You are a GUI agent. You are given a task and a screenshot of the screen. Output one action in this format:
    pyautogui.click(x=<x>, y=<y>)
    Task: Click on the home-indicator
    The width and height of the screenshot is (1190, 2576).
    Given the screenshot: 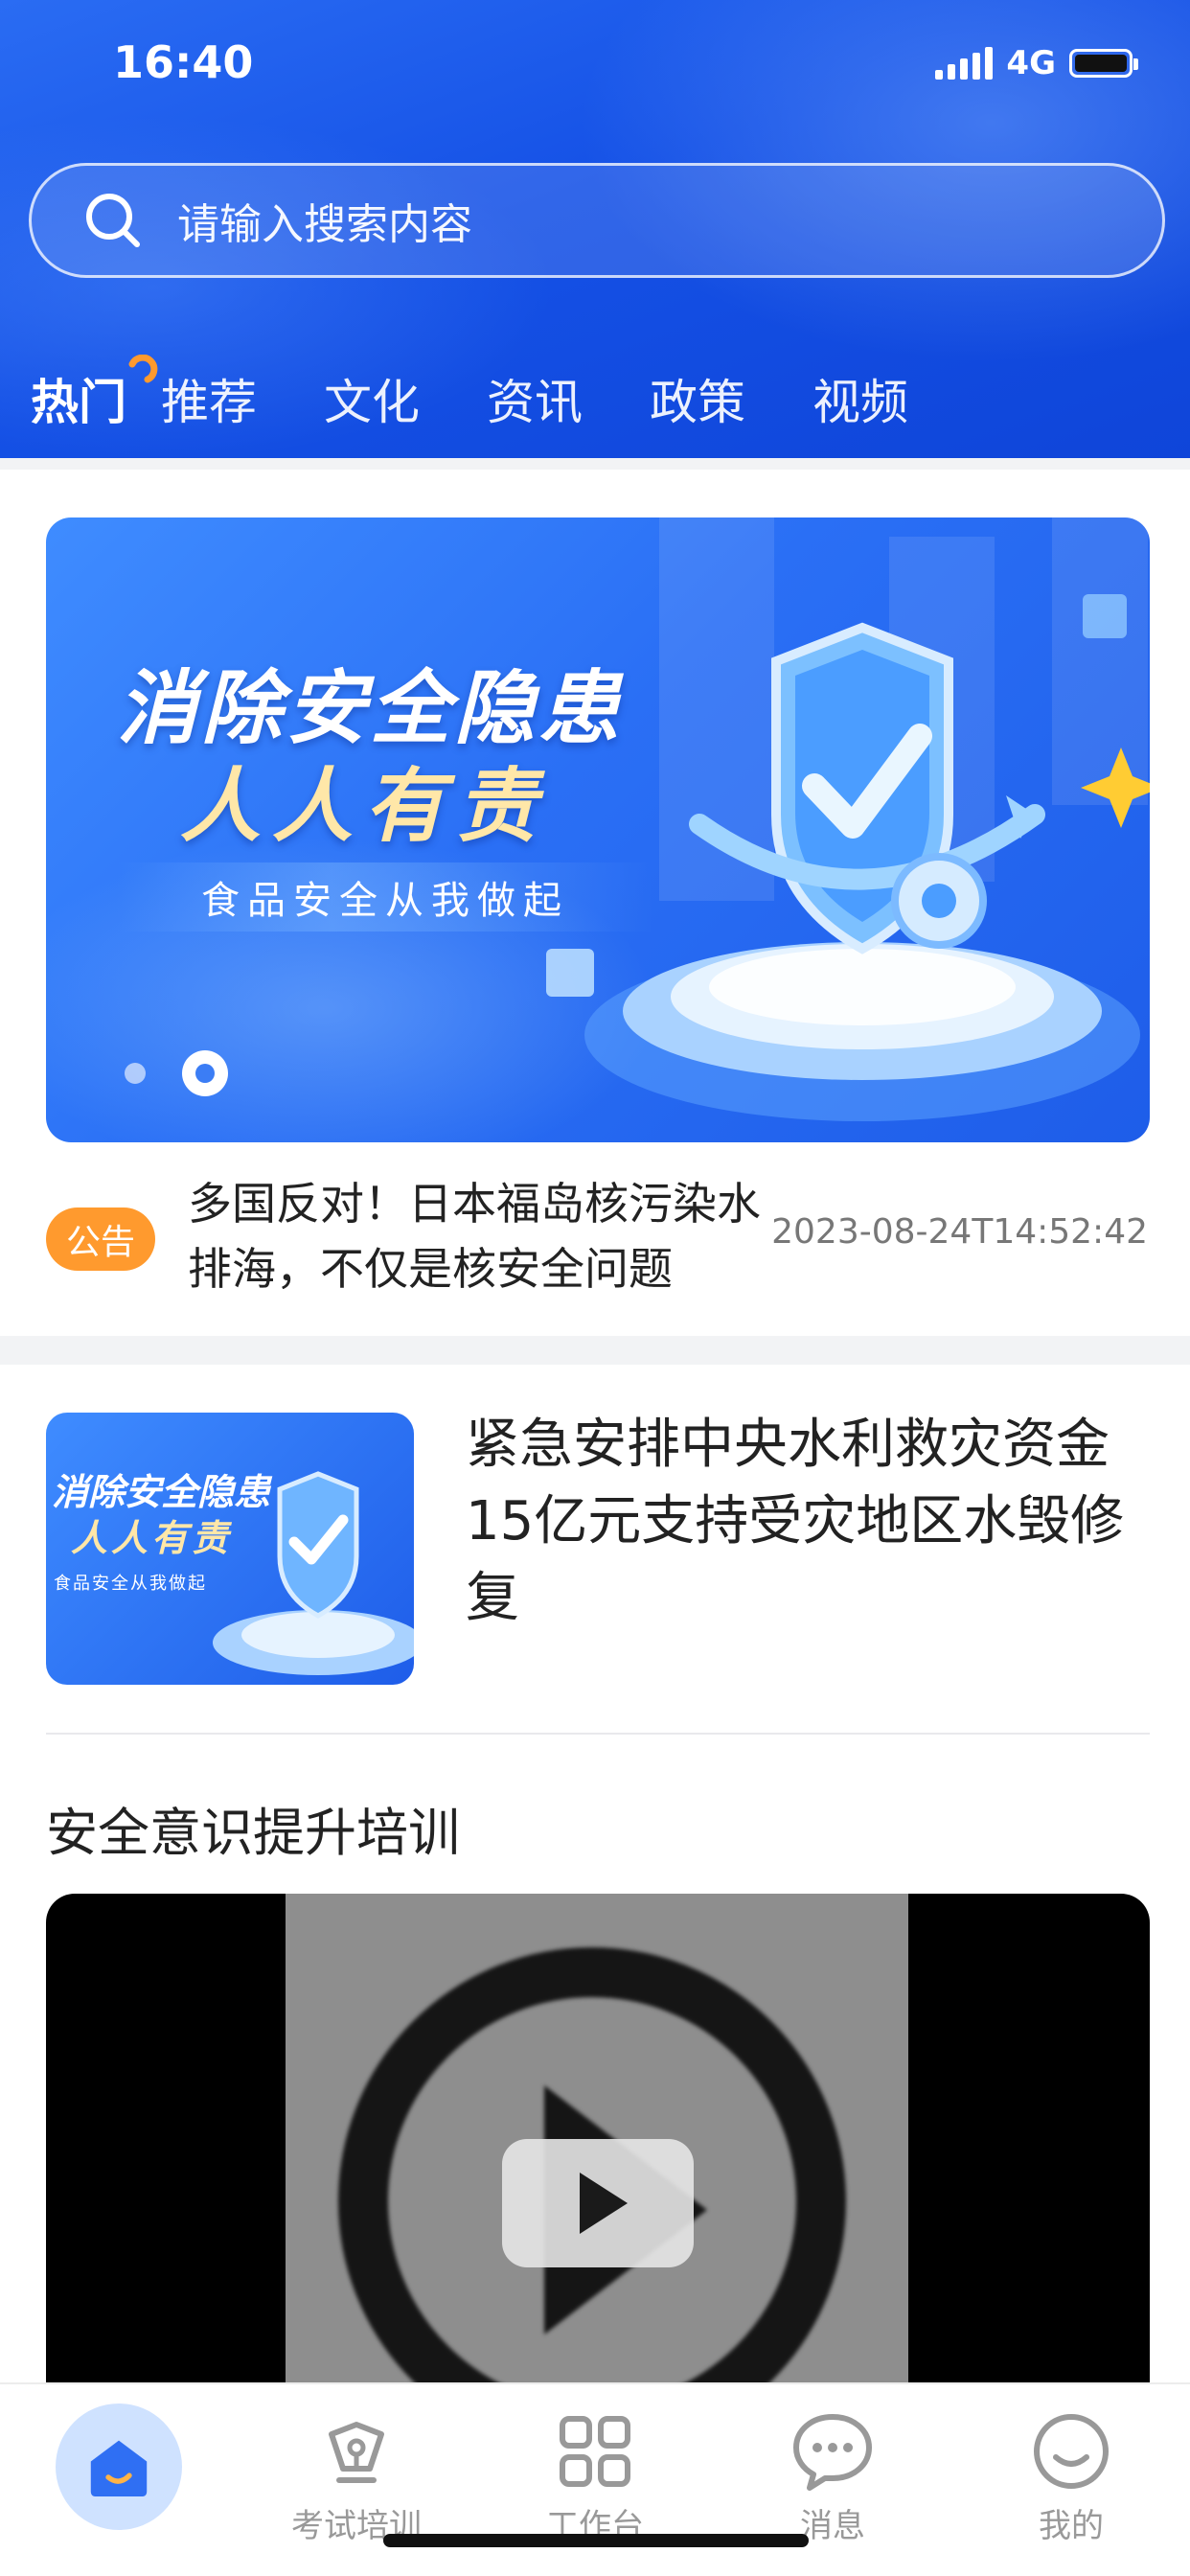 What is the action you would take?
    pyautogui.click(x=596, y=2540)
    